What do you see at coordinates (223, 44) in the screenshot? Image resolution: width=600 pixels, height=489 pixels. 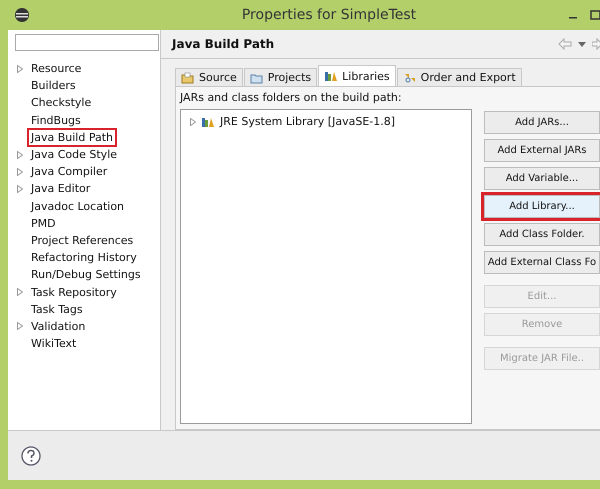 I see `page-title: Java Build Path` at bounding box center [223, 44].